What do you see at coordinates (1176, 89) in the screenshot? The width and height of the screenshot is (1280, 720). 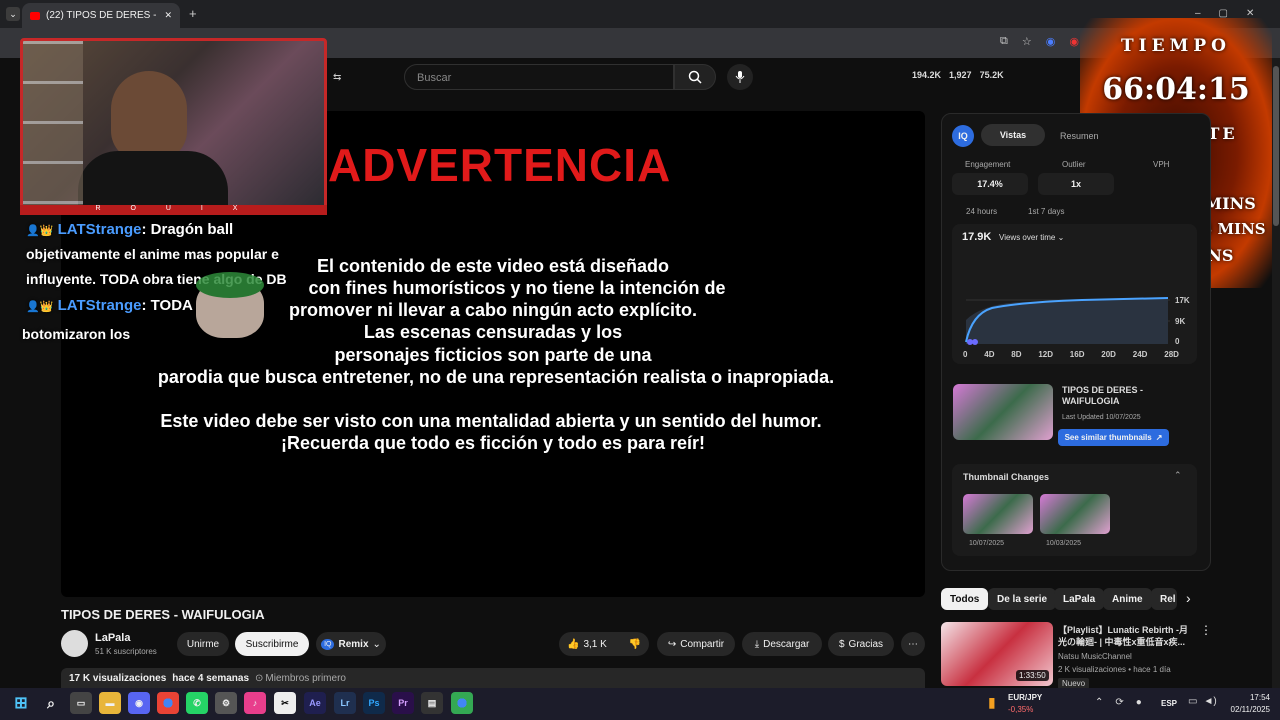 I see `timer-value: 66:04:15` at bounding box center [1176, 89].